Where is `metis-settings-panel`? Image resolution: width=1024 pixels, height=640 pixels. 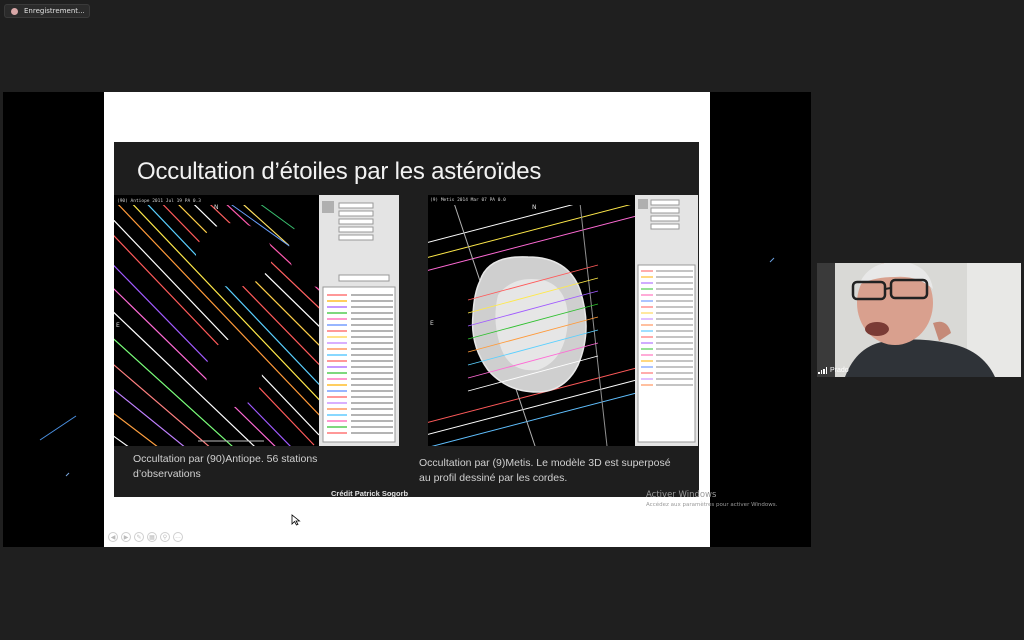 metis-settings-panel is located at coordinates (666, 320).